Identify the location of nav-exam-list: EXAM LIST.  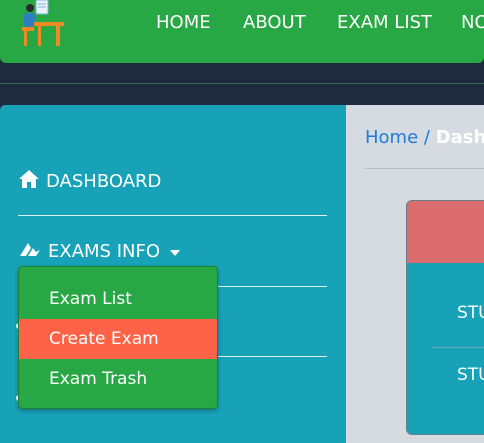
(384, 23).